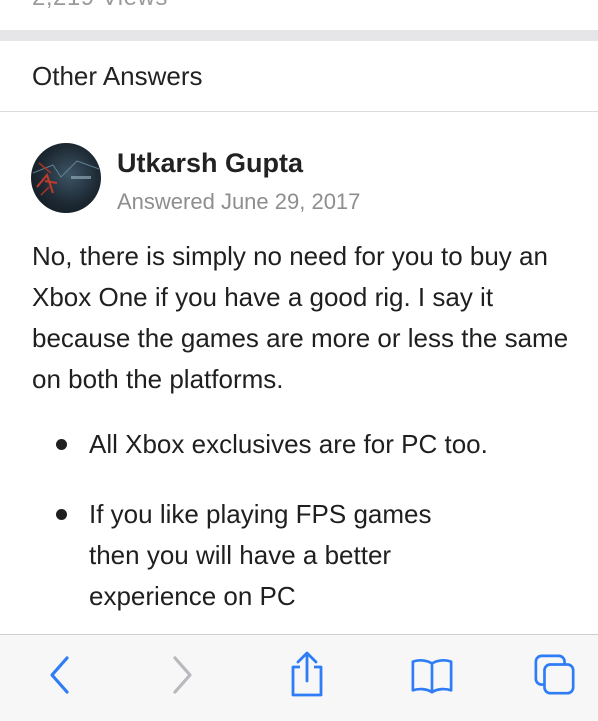 This screenshot has width=598, height=721. Describe the element at coordinates (100, 6) in the screenshot. I see `views-count: 2,219 Views` at that location.